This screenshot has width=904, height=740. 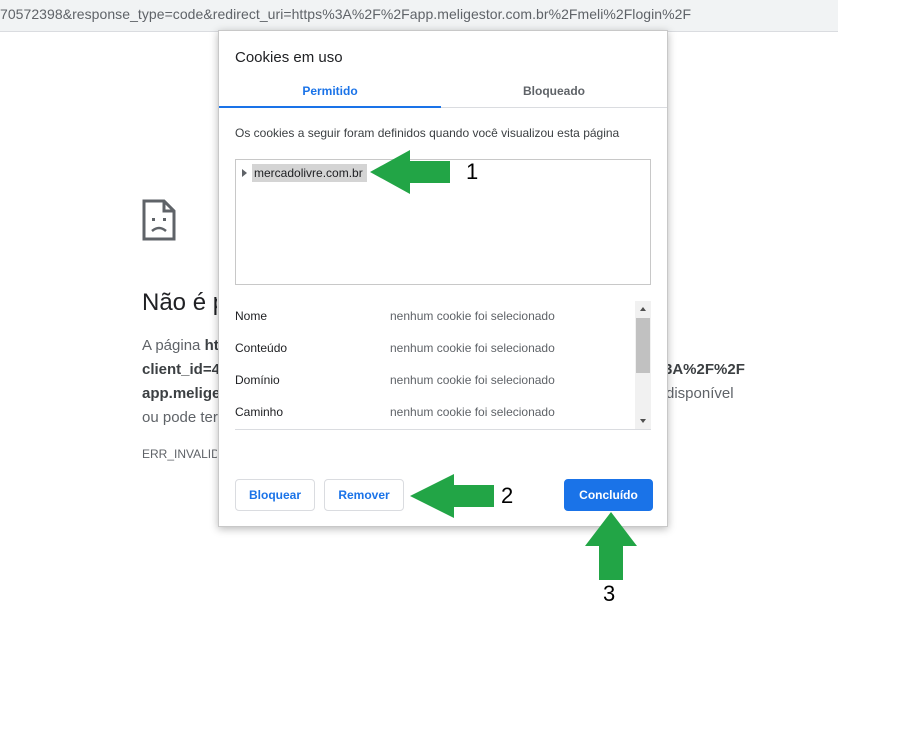 I want to click on detail-label: Caminho, so click(x=259, y=412).